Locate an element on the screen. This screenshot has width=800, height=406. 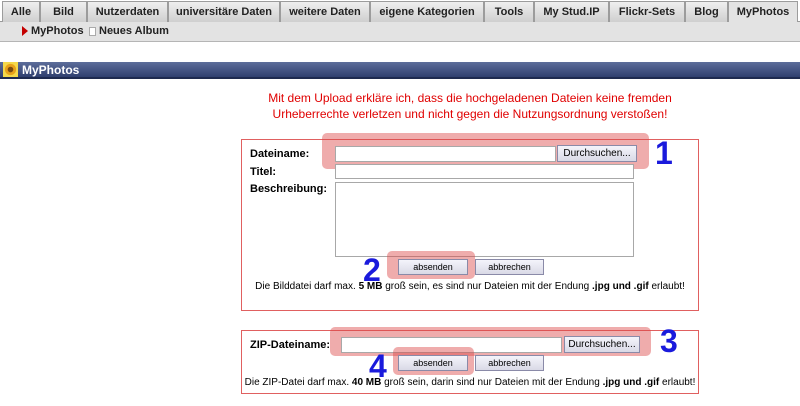
subnav-new-album: Neues Album is located at coordinates (129, 31).